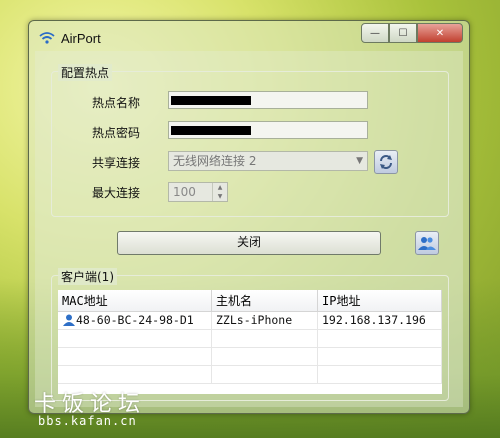 Image resolution: width=500 pixels, height=438 pixels. I want to click on clients-group-label: 客户端(1), so click(87, 276).